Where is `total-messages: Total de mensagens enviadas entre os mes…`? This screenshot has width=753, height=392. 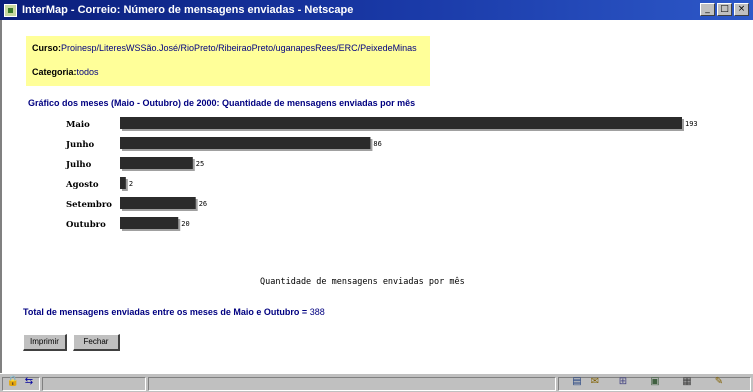 total-messages: Total de mensagens enviadas entre os mes… is located at coordinates (174, 312).